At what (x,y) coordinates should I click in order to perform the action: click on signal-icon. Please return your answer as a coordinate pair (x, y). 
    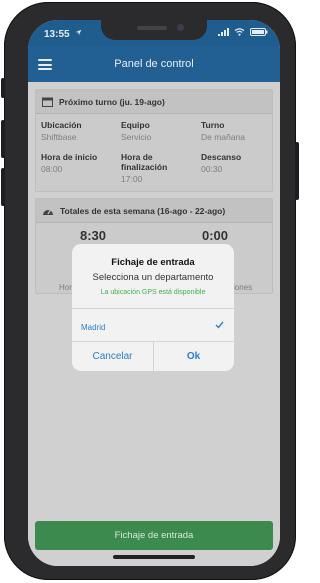
    Looking at the image, I should click on (223, 32).